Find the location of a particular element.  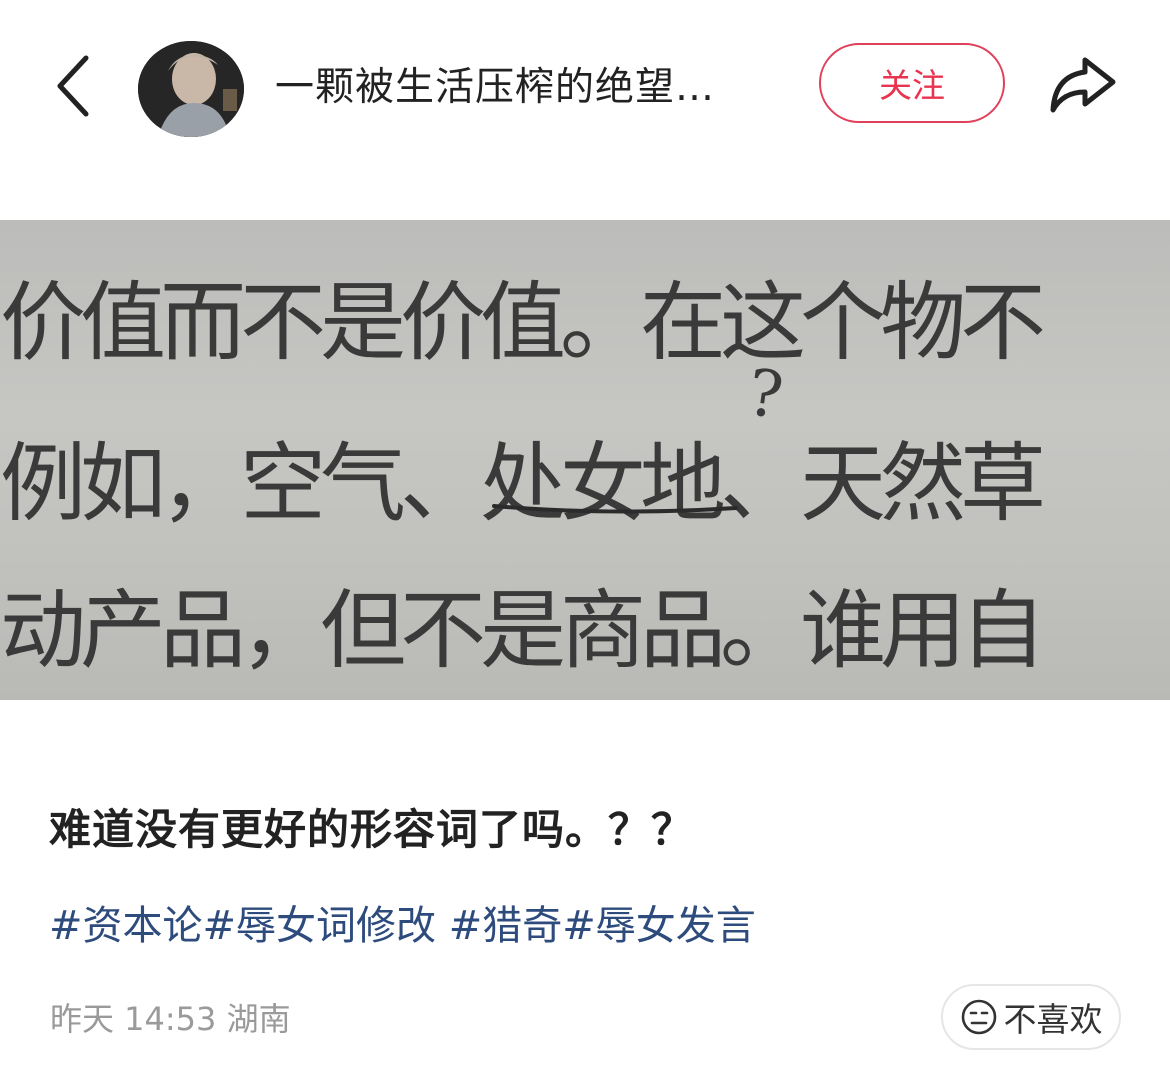

tag-capital: #资本论 is located at coordinates (126, 926).